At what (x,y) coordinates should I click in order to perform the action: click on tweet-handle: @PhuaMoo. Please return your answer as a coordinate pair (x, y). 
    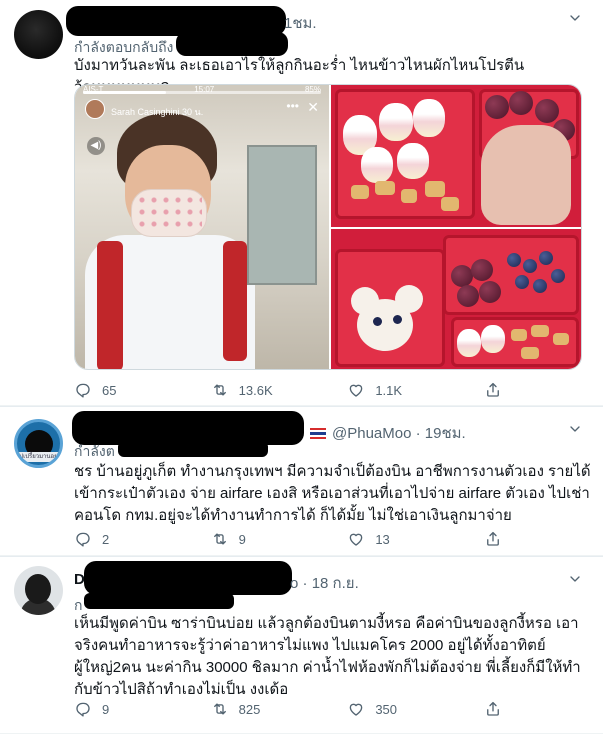
    Looking at the image, I should click on (371, 433).